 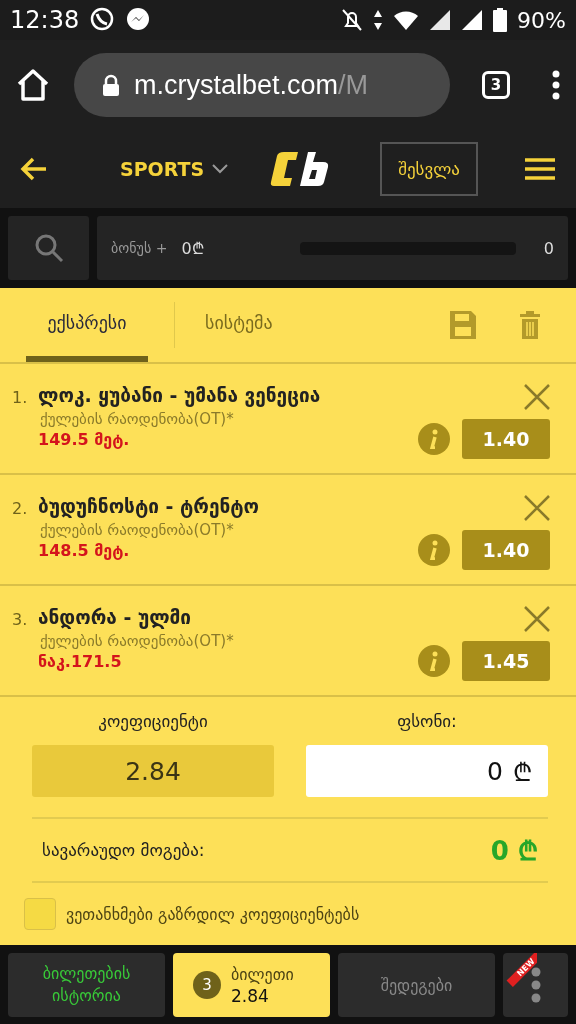 I want to click on match-name: ანდორა - ულმი, so click(x=115, y=617).